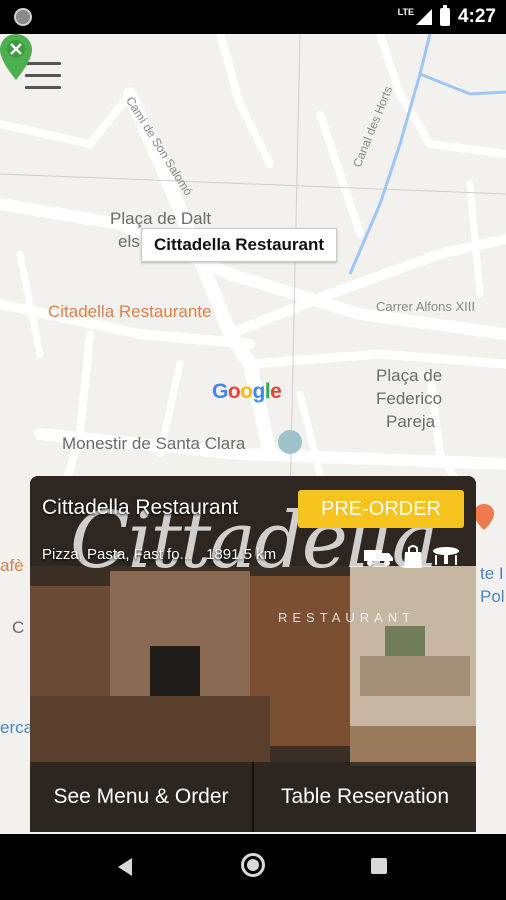 This screenshot has height=900, width=506. I want to click on takeaway-bag-icon, so click(413, 558).